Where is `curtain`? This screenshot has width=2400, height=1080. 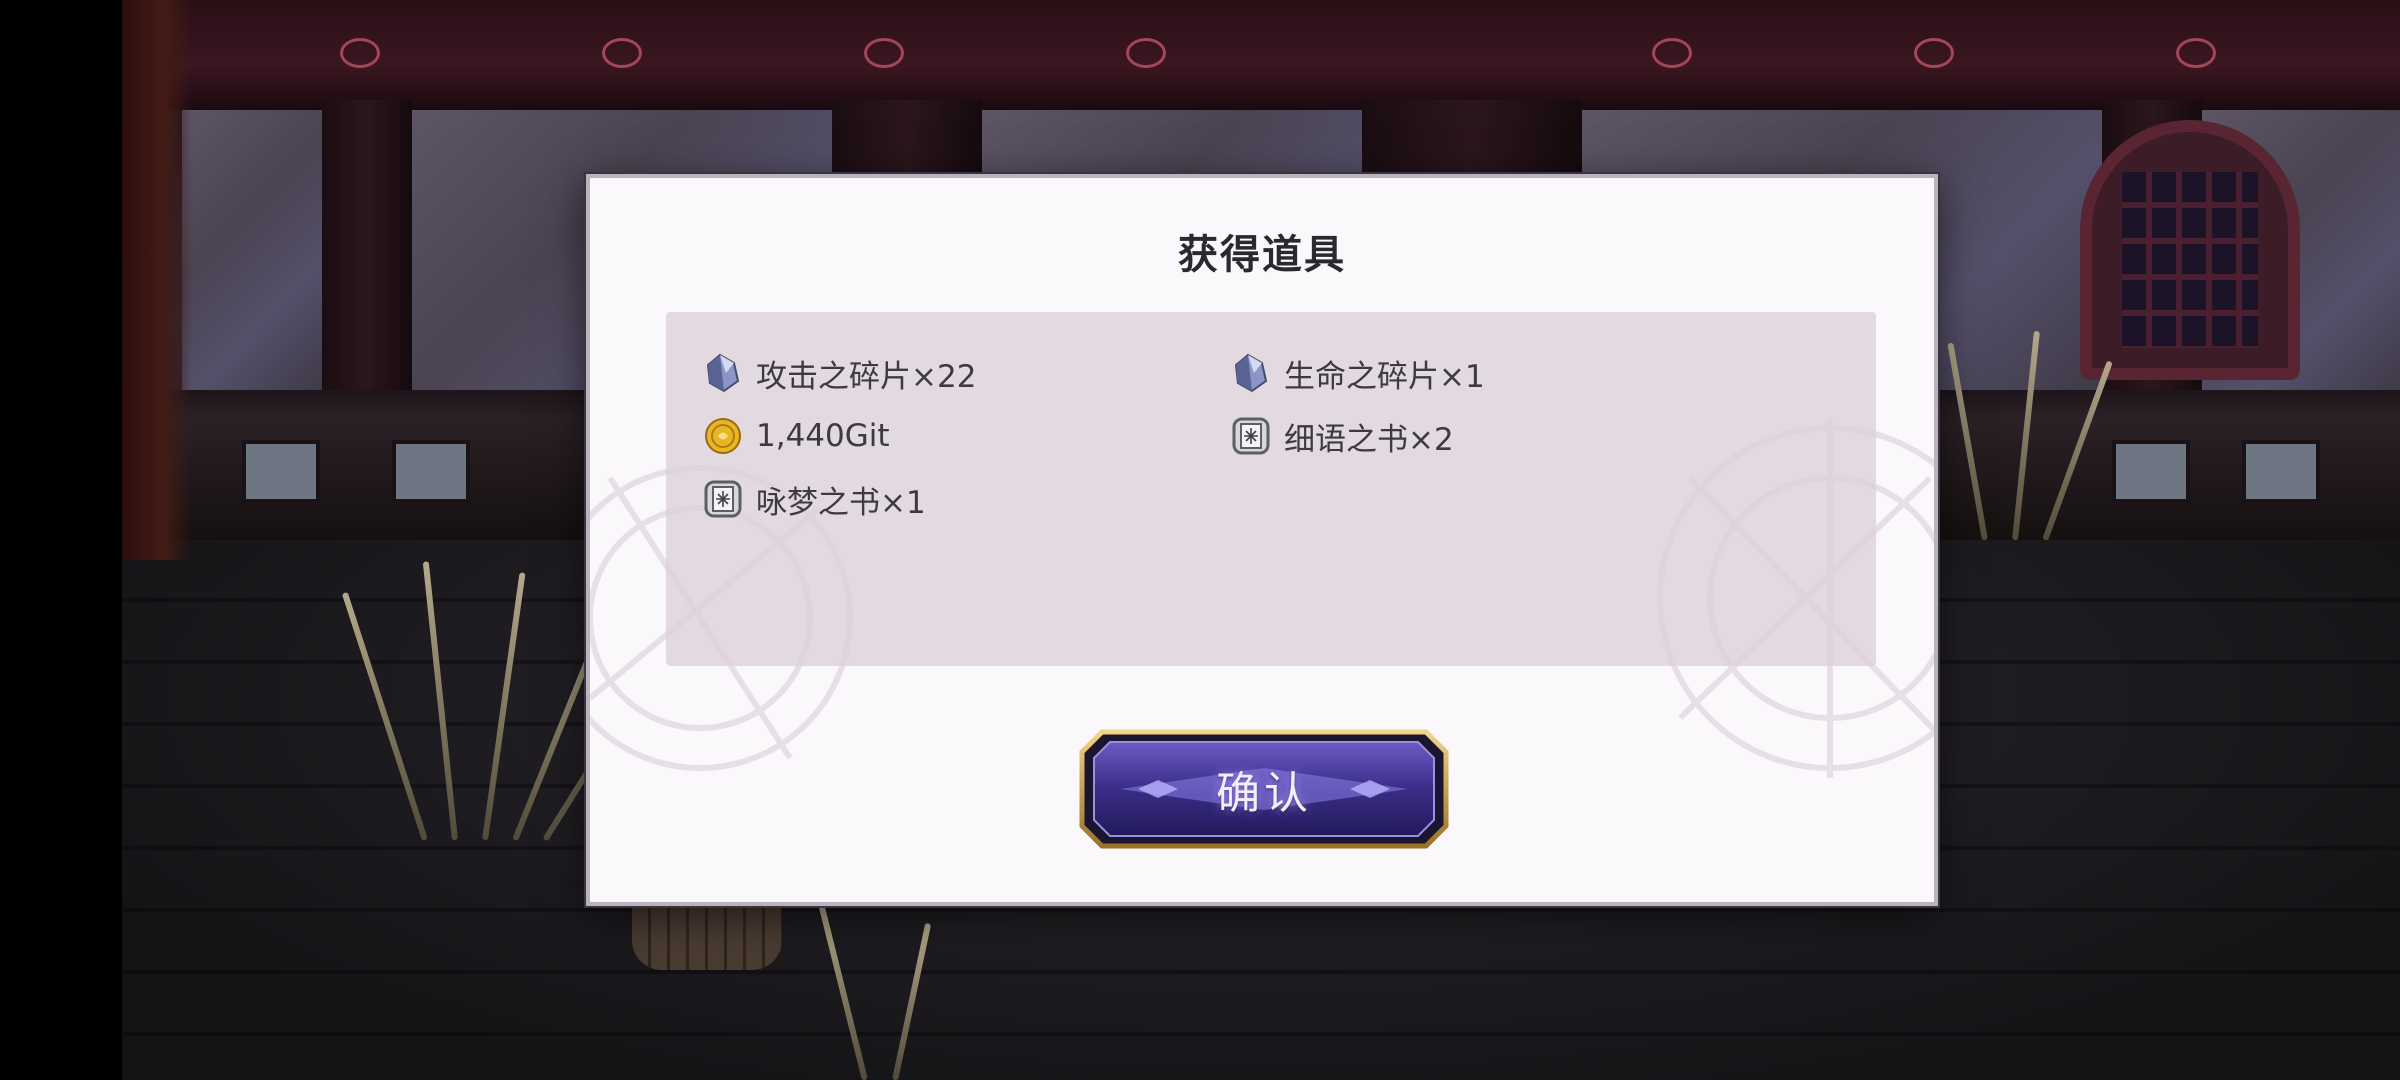
curtain is located at coordinates (157, 280).